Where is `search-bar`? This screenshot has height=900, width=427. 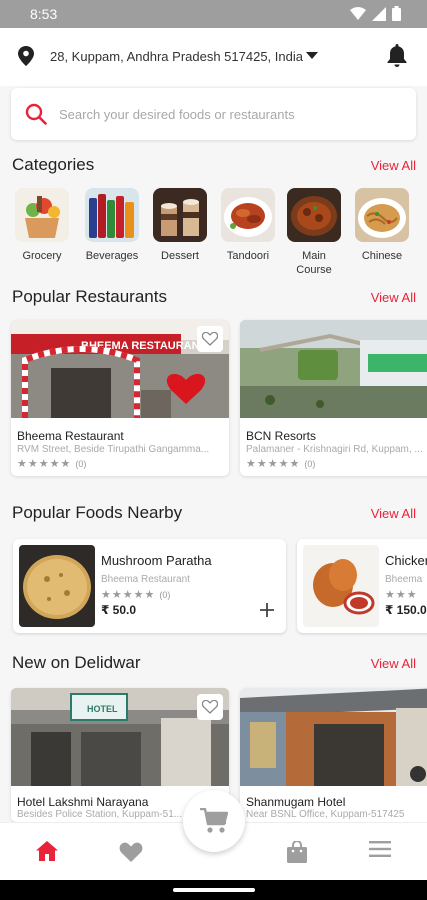 search-bar is located at coordinates (213, 114).